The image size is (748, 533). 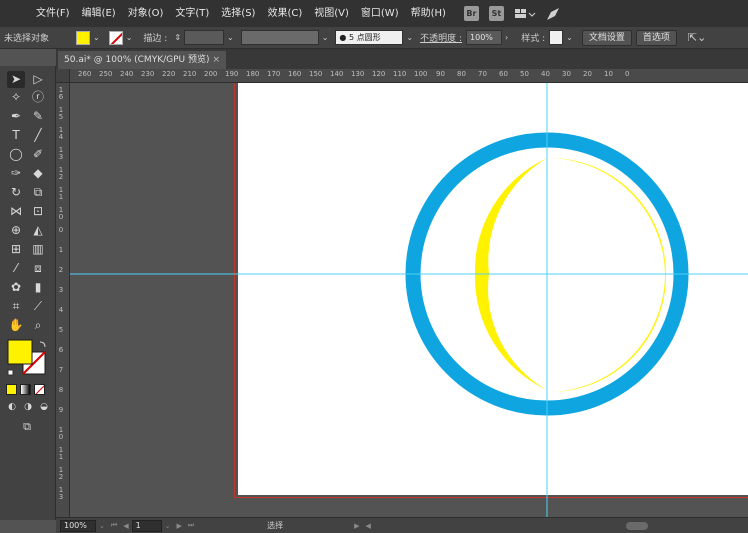 What do you see at coordinates (309, 525) in the screenshot?
I see `status-mode-label: 选择` at bounding box center [309, 525].